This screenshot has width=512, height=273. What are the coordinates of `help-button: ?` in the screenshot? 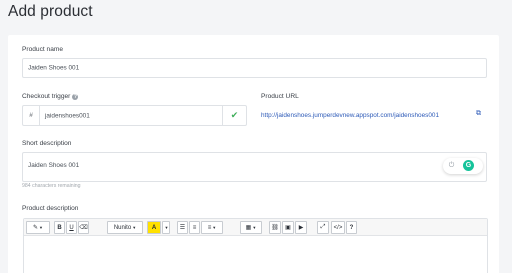 It's located at (351, 227).